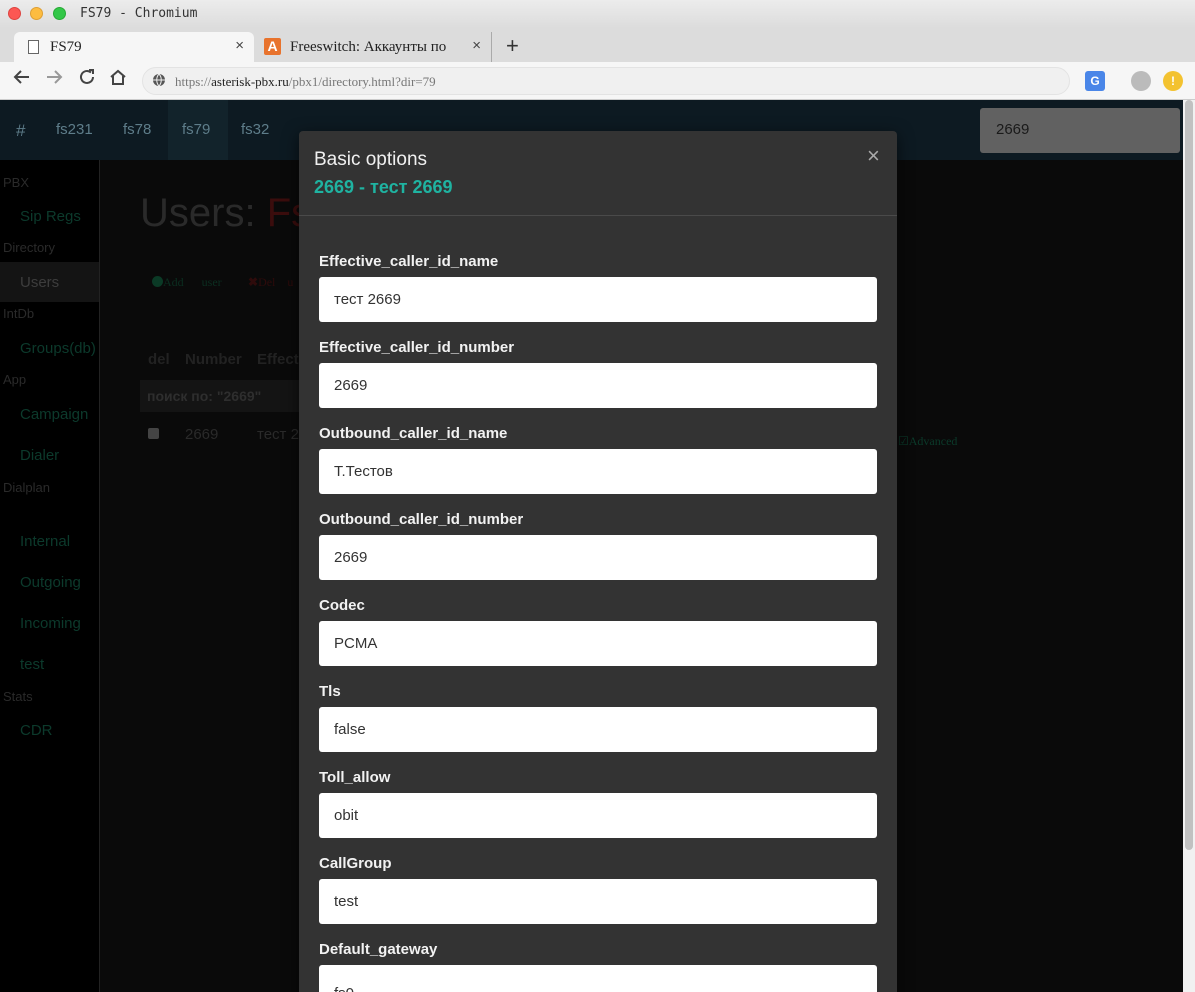  Describe the element at coordinates (187, 282) in the screenshot. I see `add-user-button: Add user` at that location.